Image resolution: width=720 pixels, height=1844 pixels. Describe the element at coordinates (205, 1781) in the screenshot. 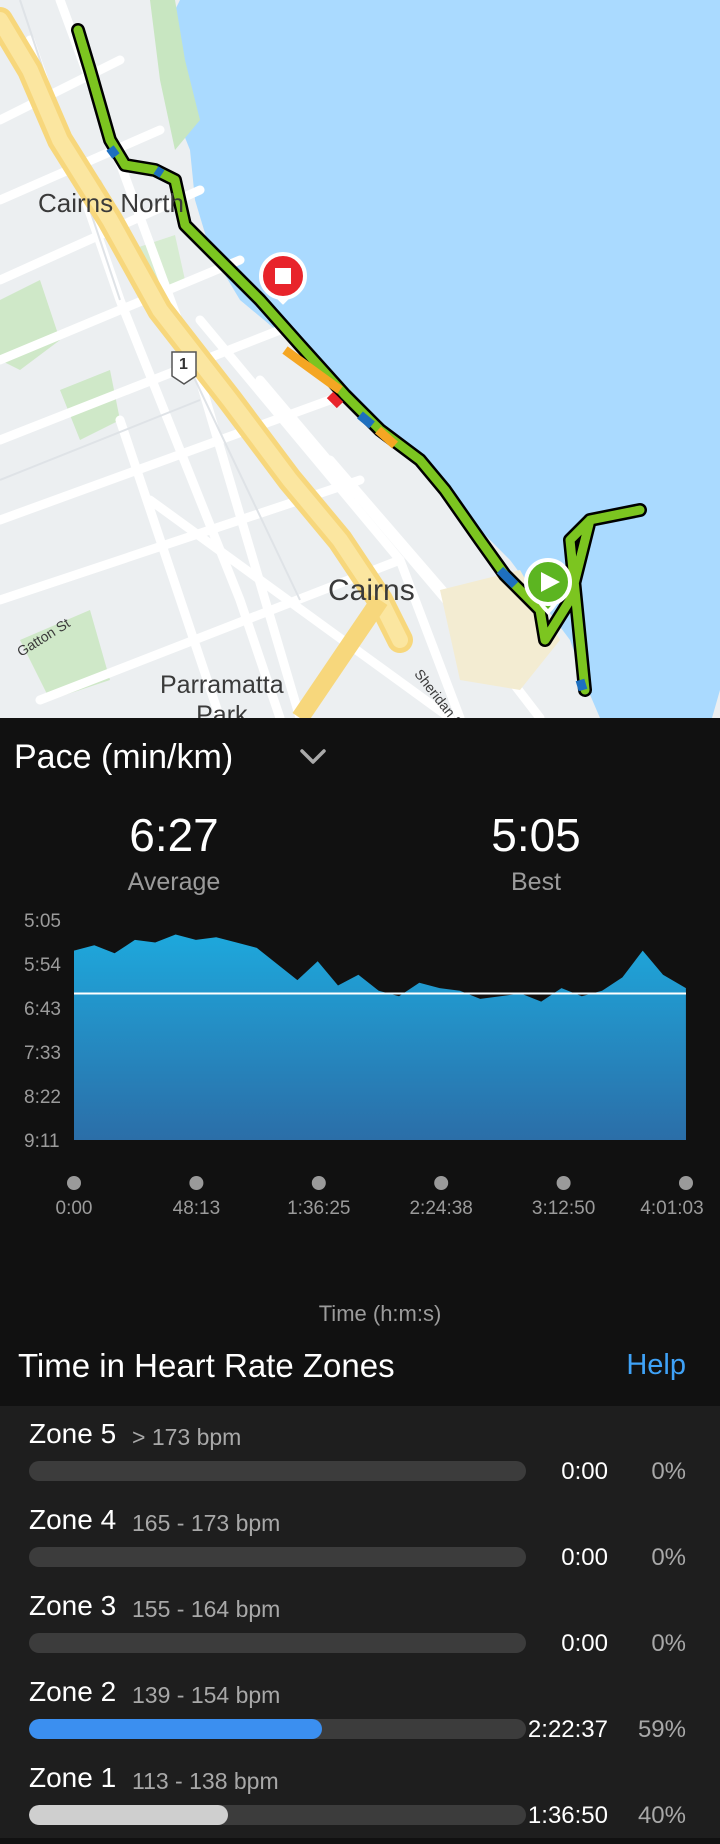

I see `zone-bpm-range: 113 - 138 bpm` at that location.